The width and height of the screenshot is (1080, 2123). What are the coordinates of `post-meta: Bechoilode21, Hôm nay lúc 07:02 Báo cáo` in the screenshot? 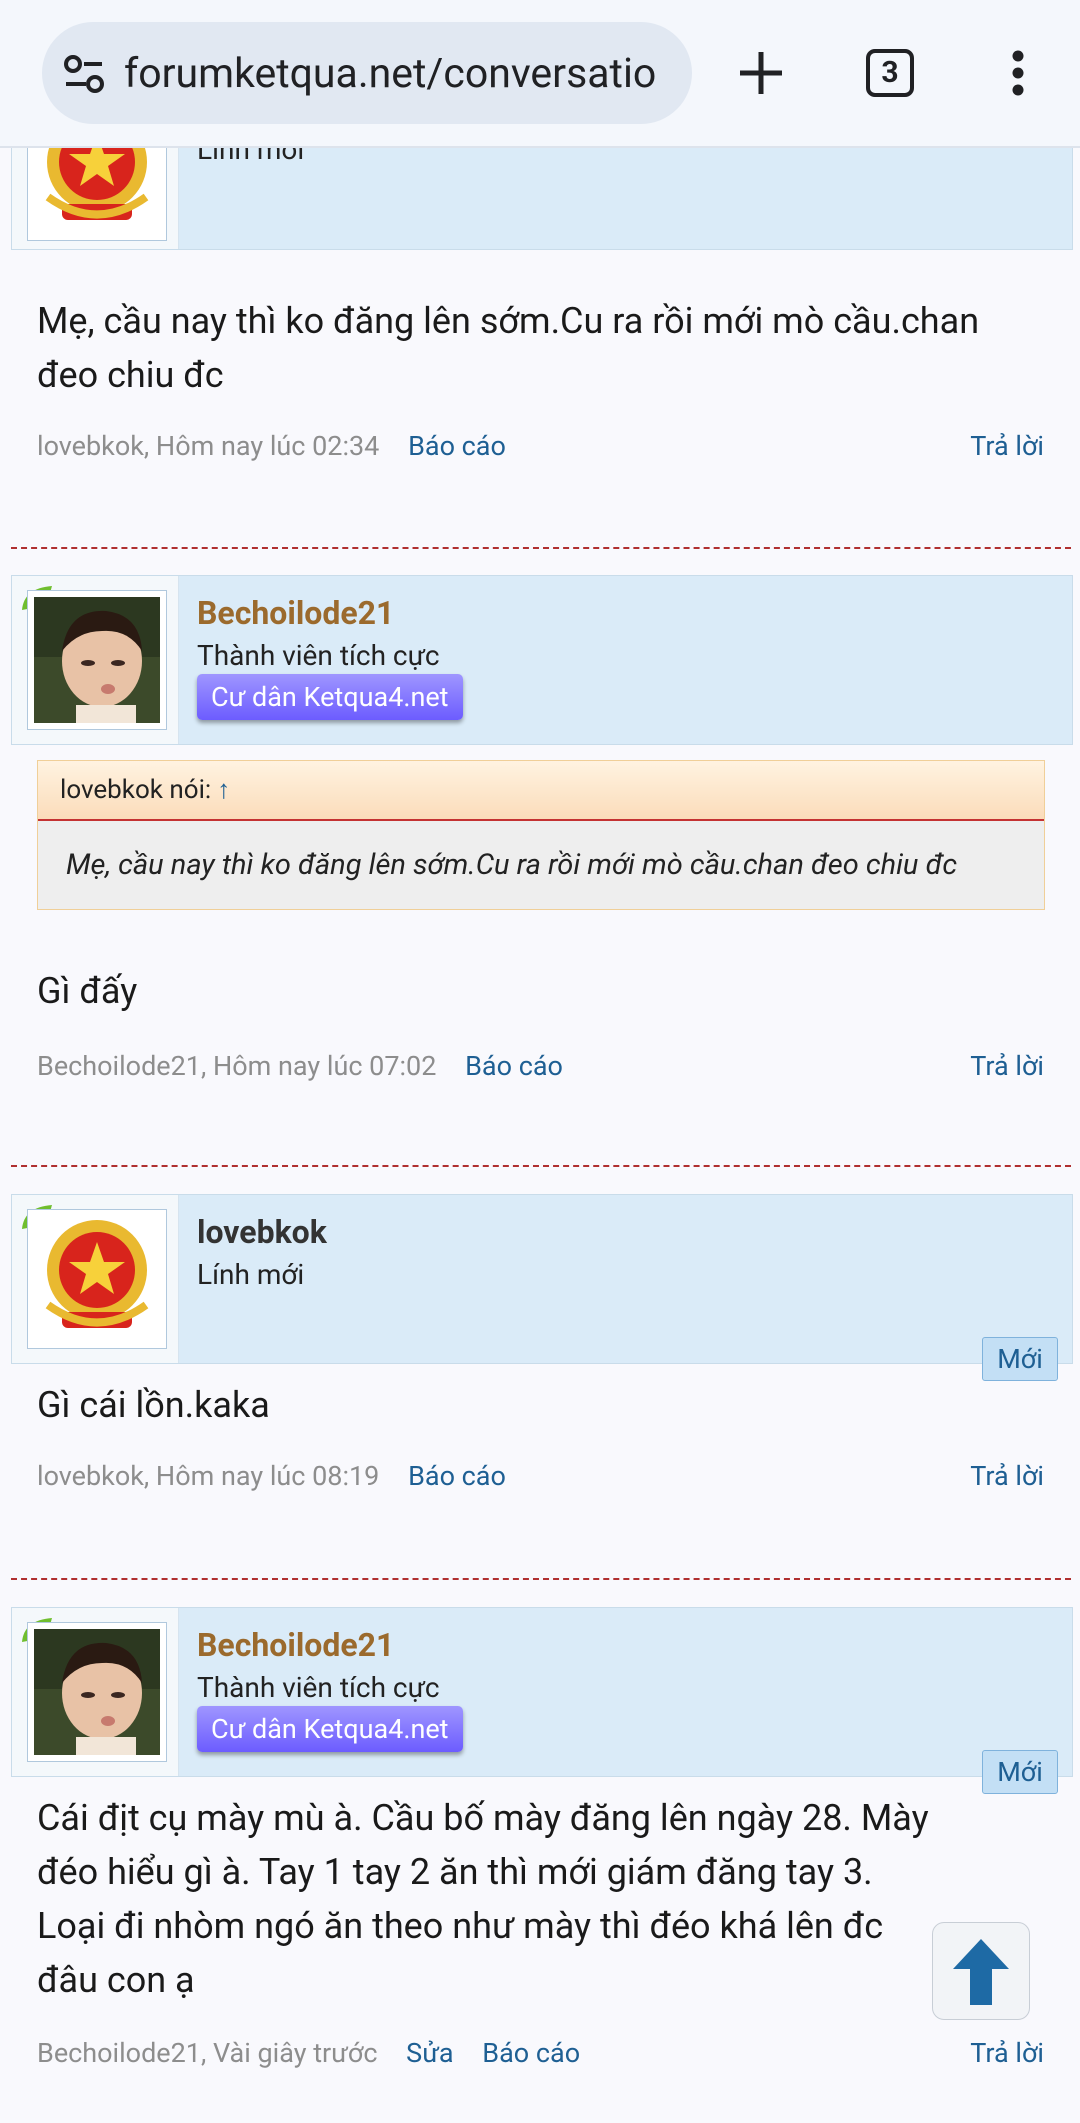 It's located at (300, 1066).